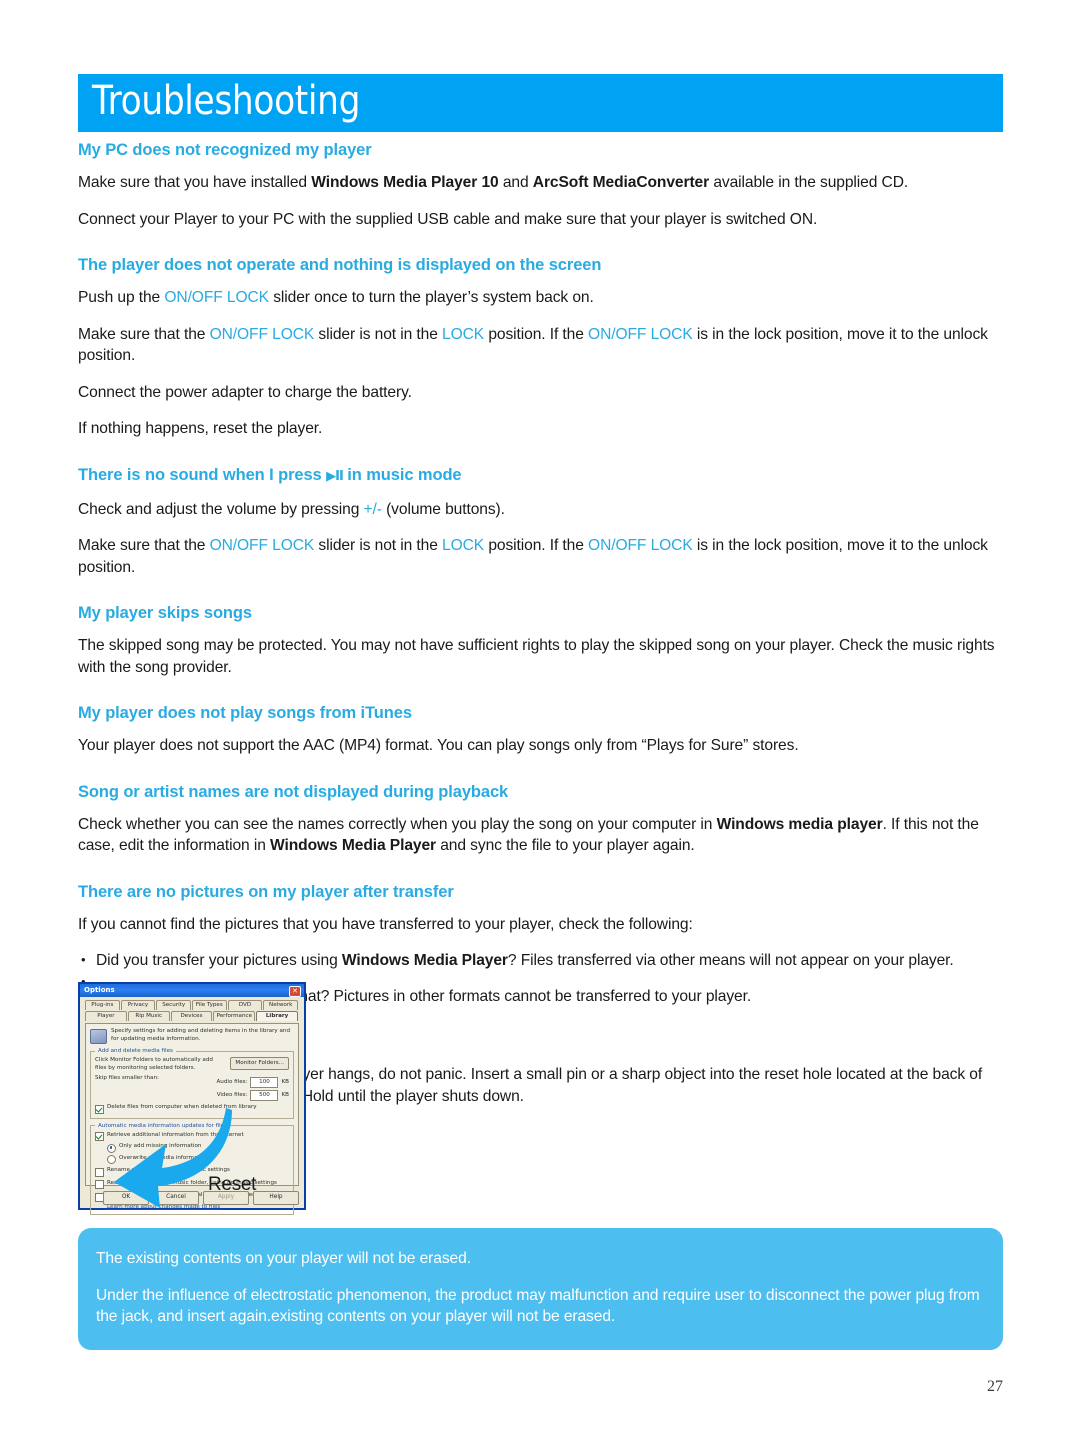 The width and height of the screenshot is (1080, 1434). What do you see at coordinates (226, 101) in the screenshot?
I see `page-title: Troubleshooting` at bounding box center [226, 101].